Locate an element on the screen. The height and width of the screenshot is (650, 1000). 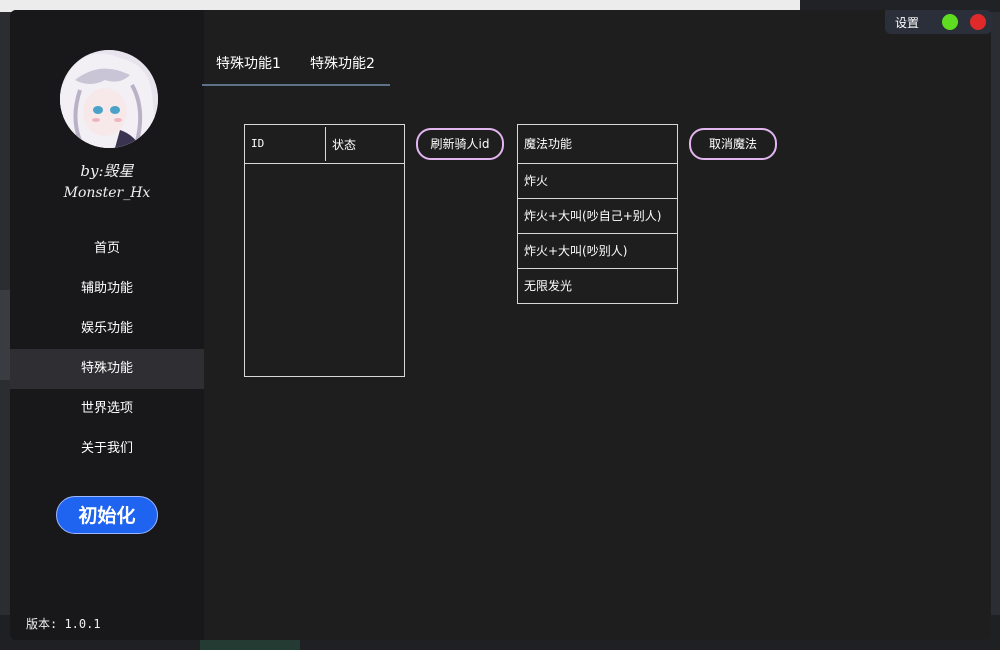
magic-item-fire-shout-others: 炸火+大叫(吵别人) is located at coordinates (597, 251).